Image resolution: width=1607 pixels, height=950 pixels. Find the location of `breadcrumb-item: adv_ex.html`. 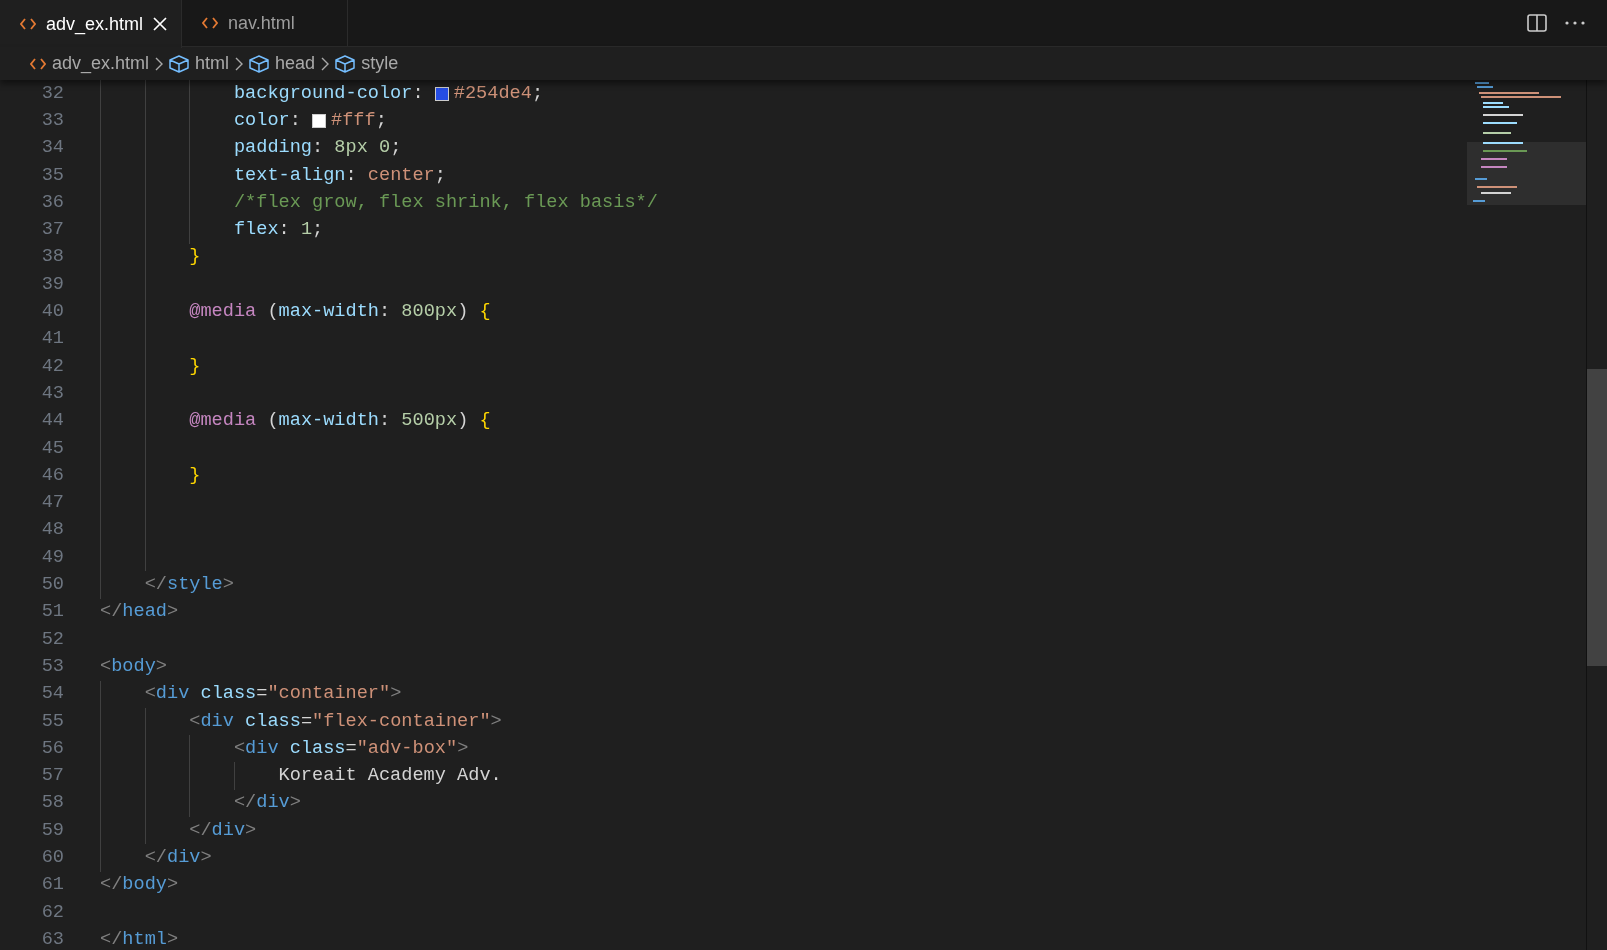

breadcrumb-item: adv_ex.html is located at coordinates (90, 63).